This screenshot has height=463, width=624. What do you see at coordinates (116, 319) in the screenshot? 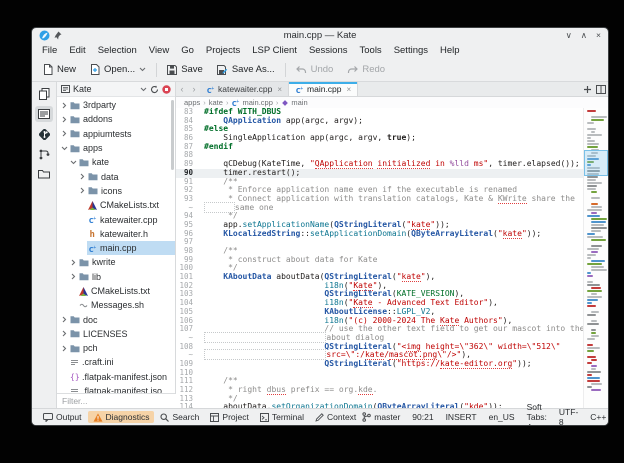
I see `tree-item-doc: doc` at bounding box center [116, 319].